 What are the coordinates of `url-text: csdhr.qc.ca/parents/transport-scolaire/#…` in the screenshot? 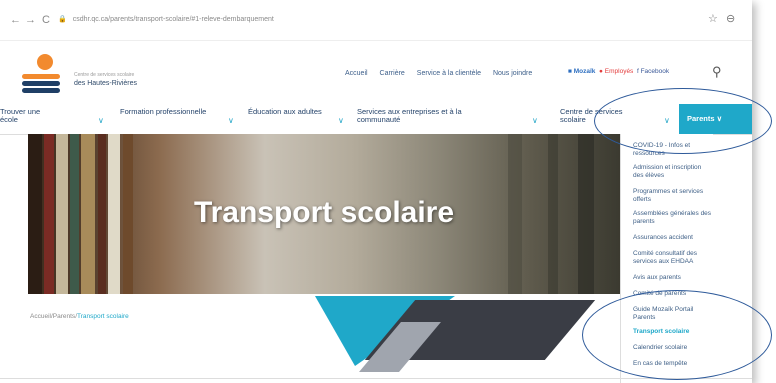 It's located at (173, 19).